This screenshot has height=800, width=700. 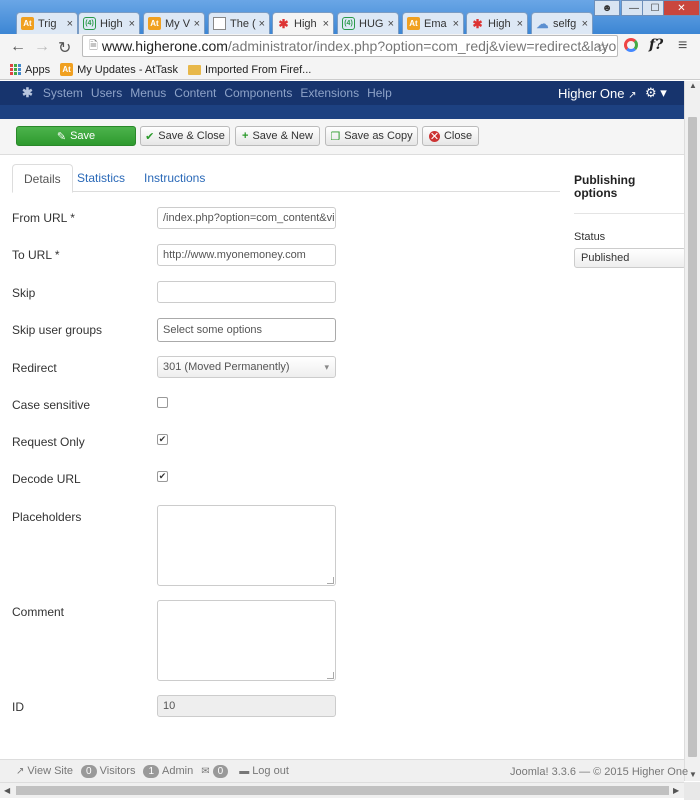 What do you see at coordinates (246, 640) in the screenshot?
I see `comment-textarea` at bounding box center [246, 640].